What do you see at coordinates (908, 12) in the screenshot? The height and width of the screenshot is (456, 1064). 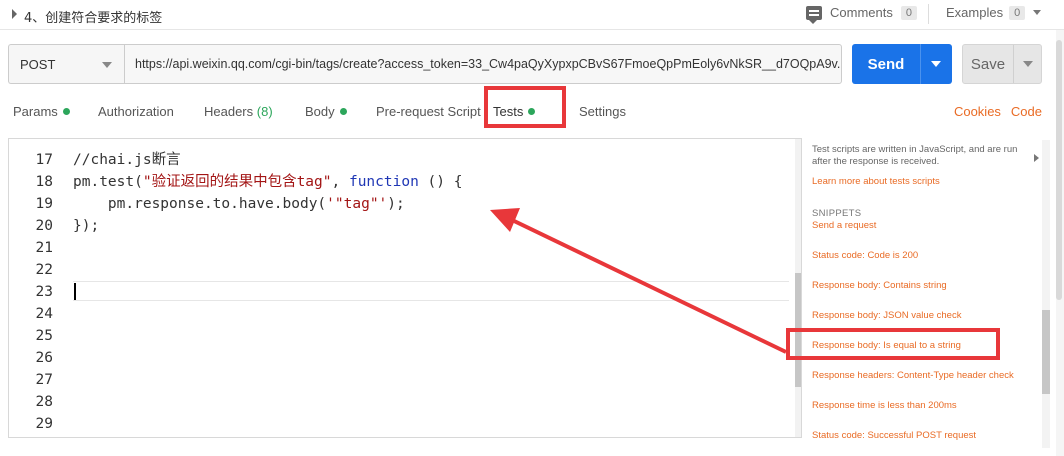 I see `comments-count-badge: 0` at bounding box center [908, 12].